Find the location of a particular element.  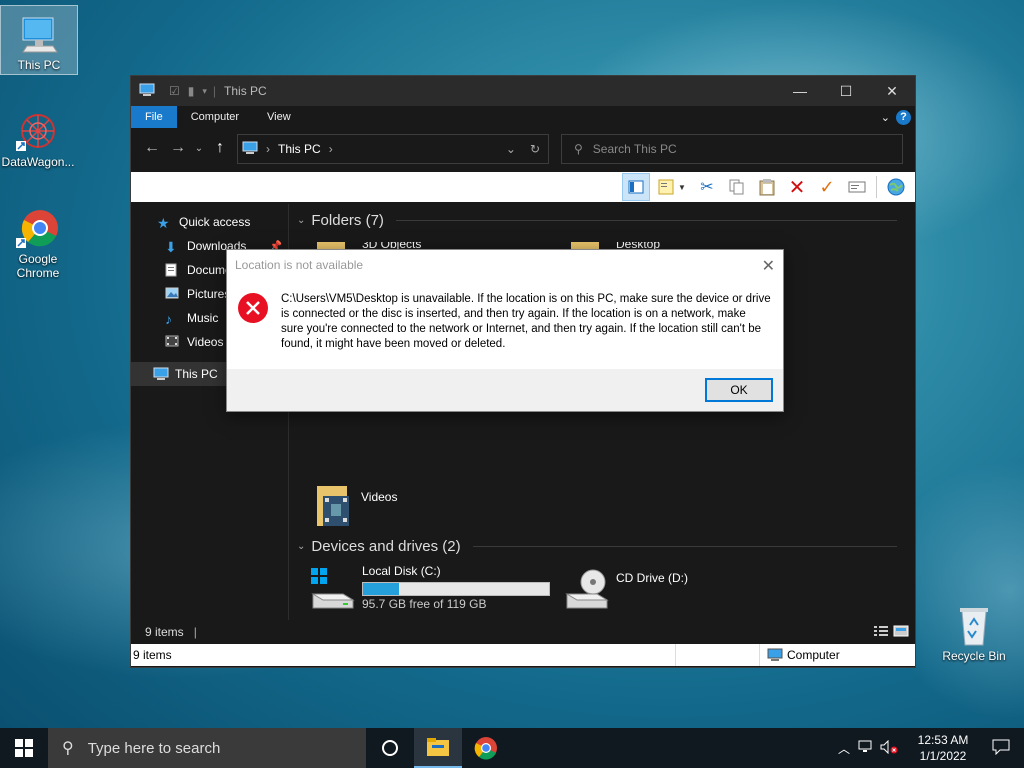

clock-date: 1/1/2022 is located at coordinates (943, 756).